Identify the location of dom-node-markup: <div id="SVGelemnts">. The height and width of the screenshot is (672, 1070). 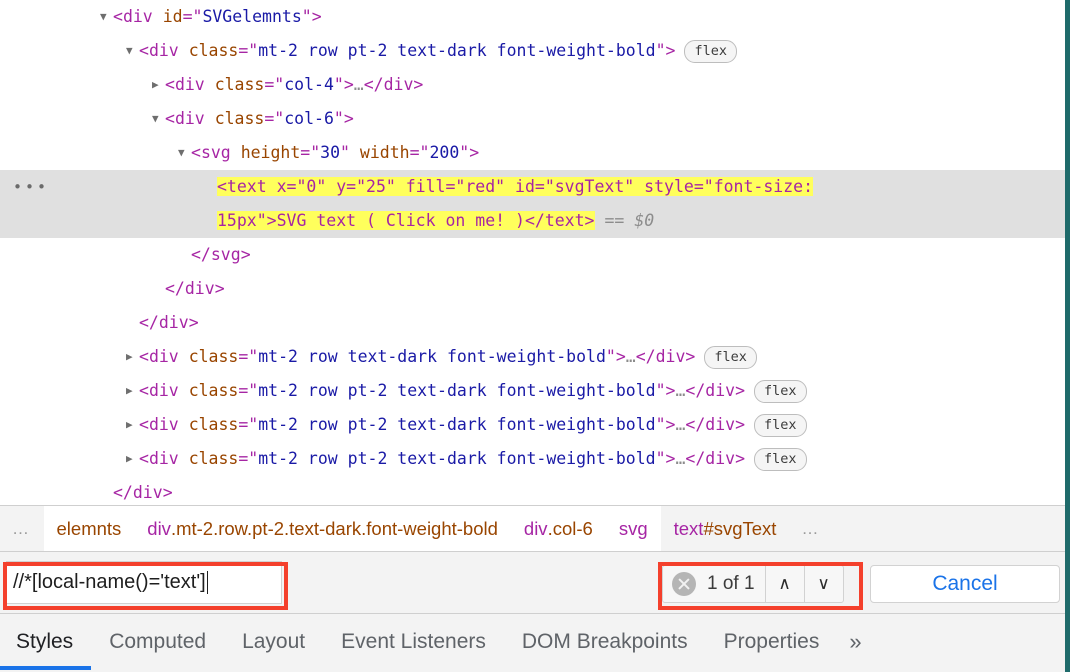
(217, 16).